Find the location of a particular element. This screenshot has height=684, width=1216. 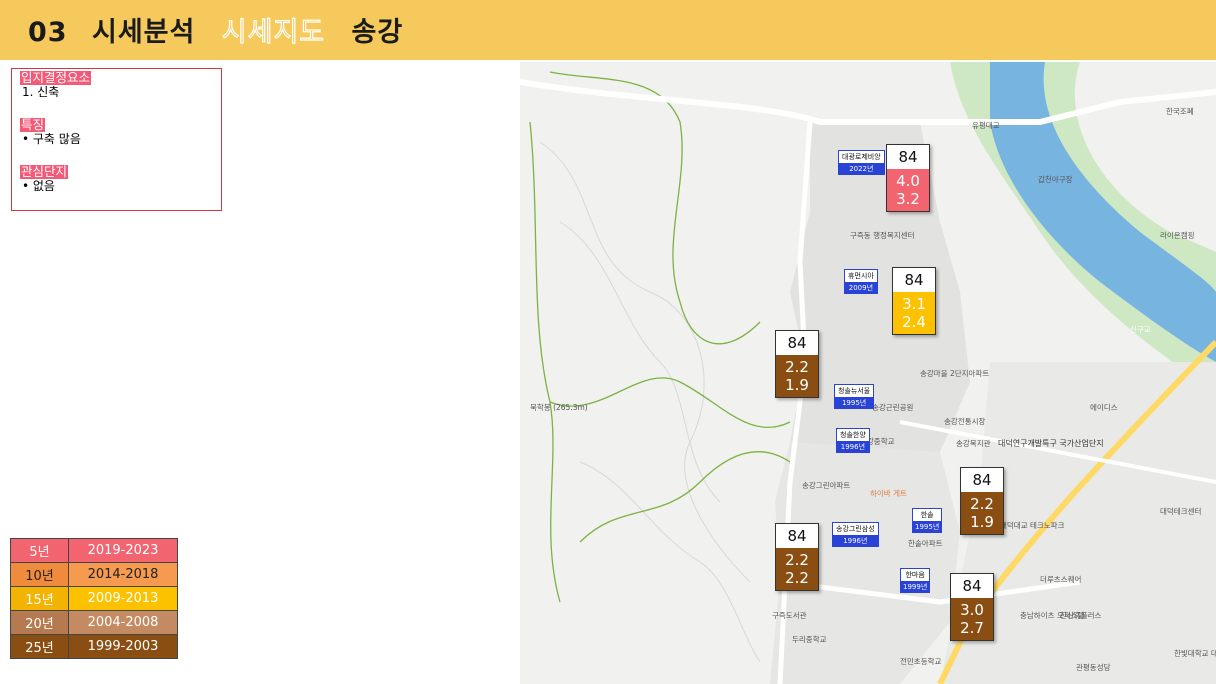

complex-pin: 송강그린삼성 1996년 is located at coordinates (855, 534).